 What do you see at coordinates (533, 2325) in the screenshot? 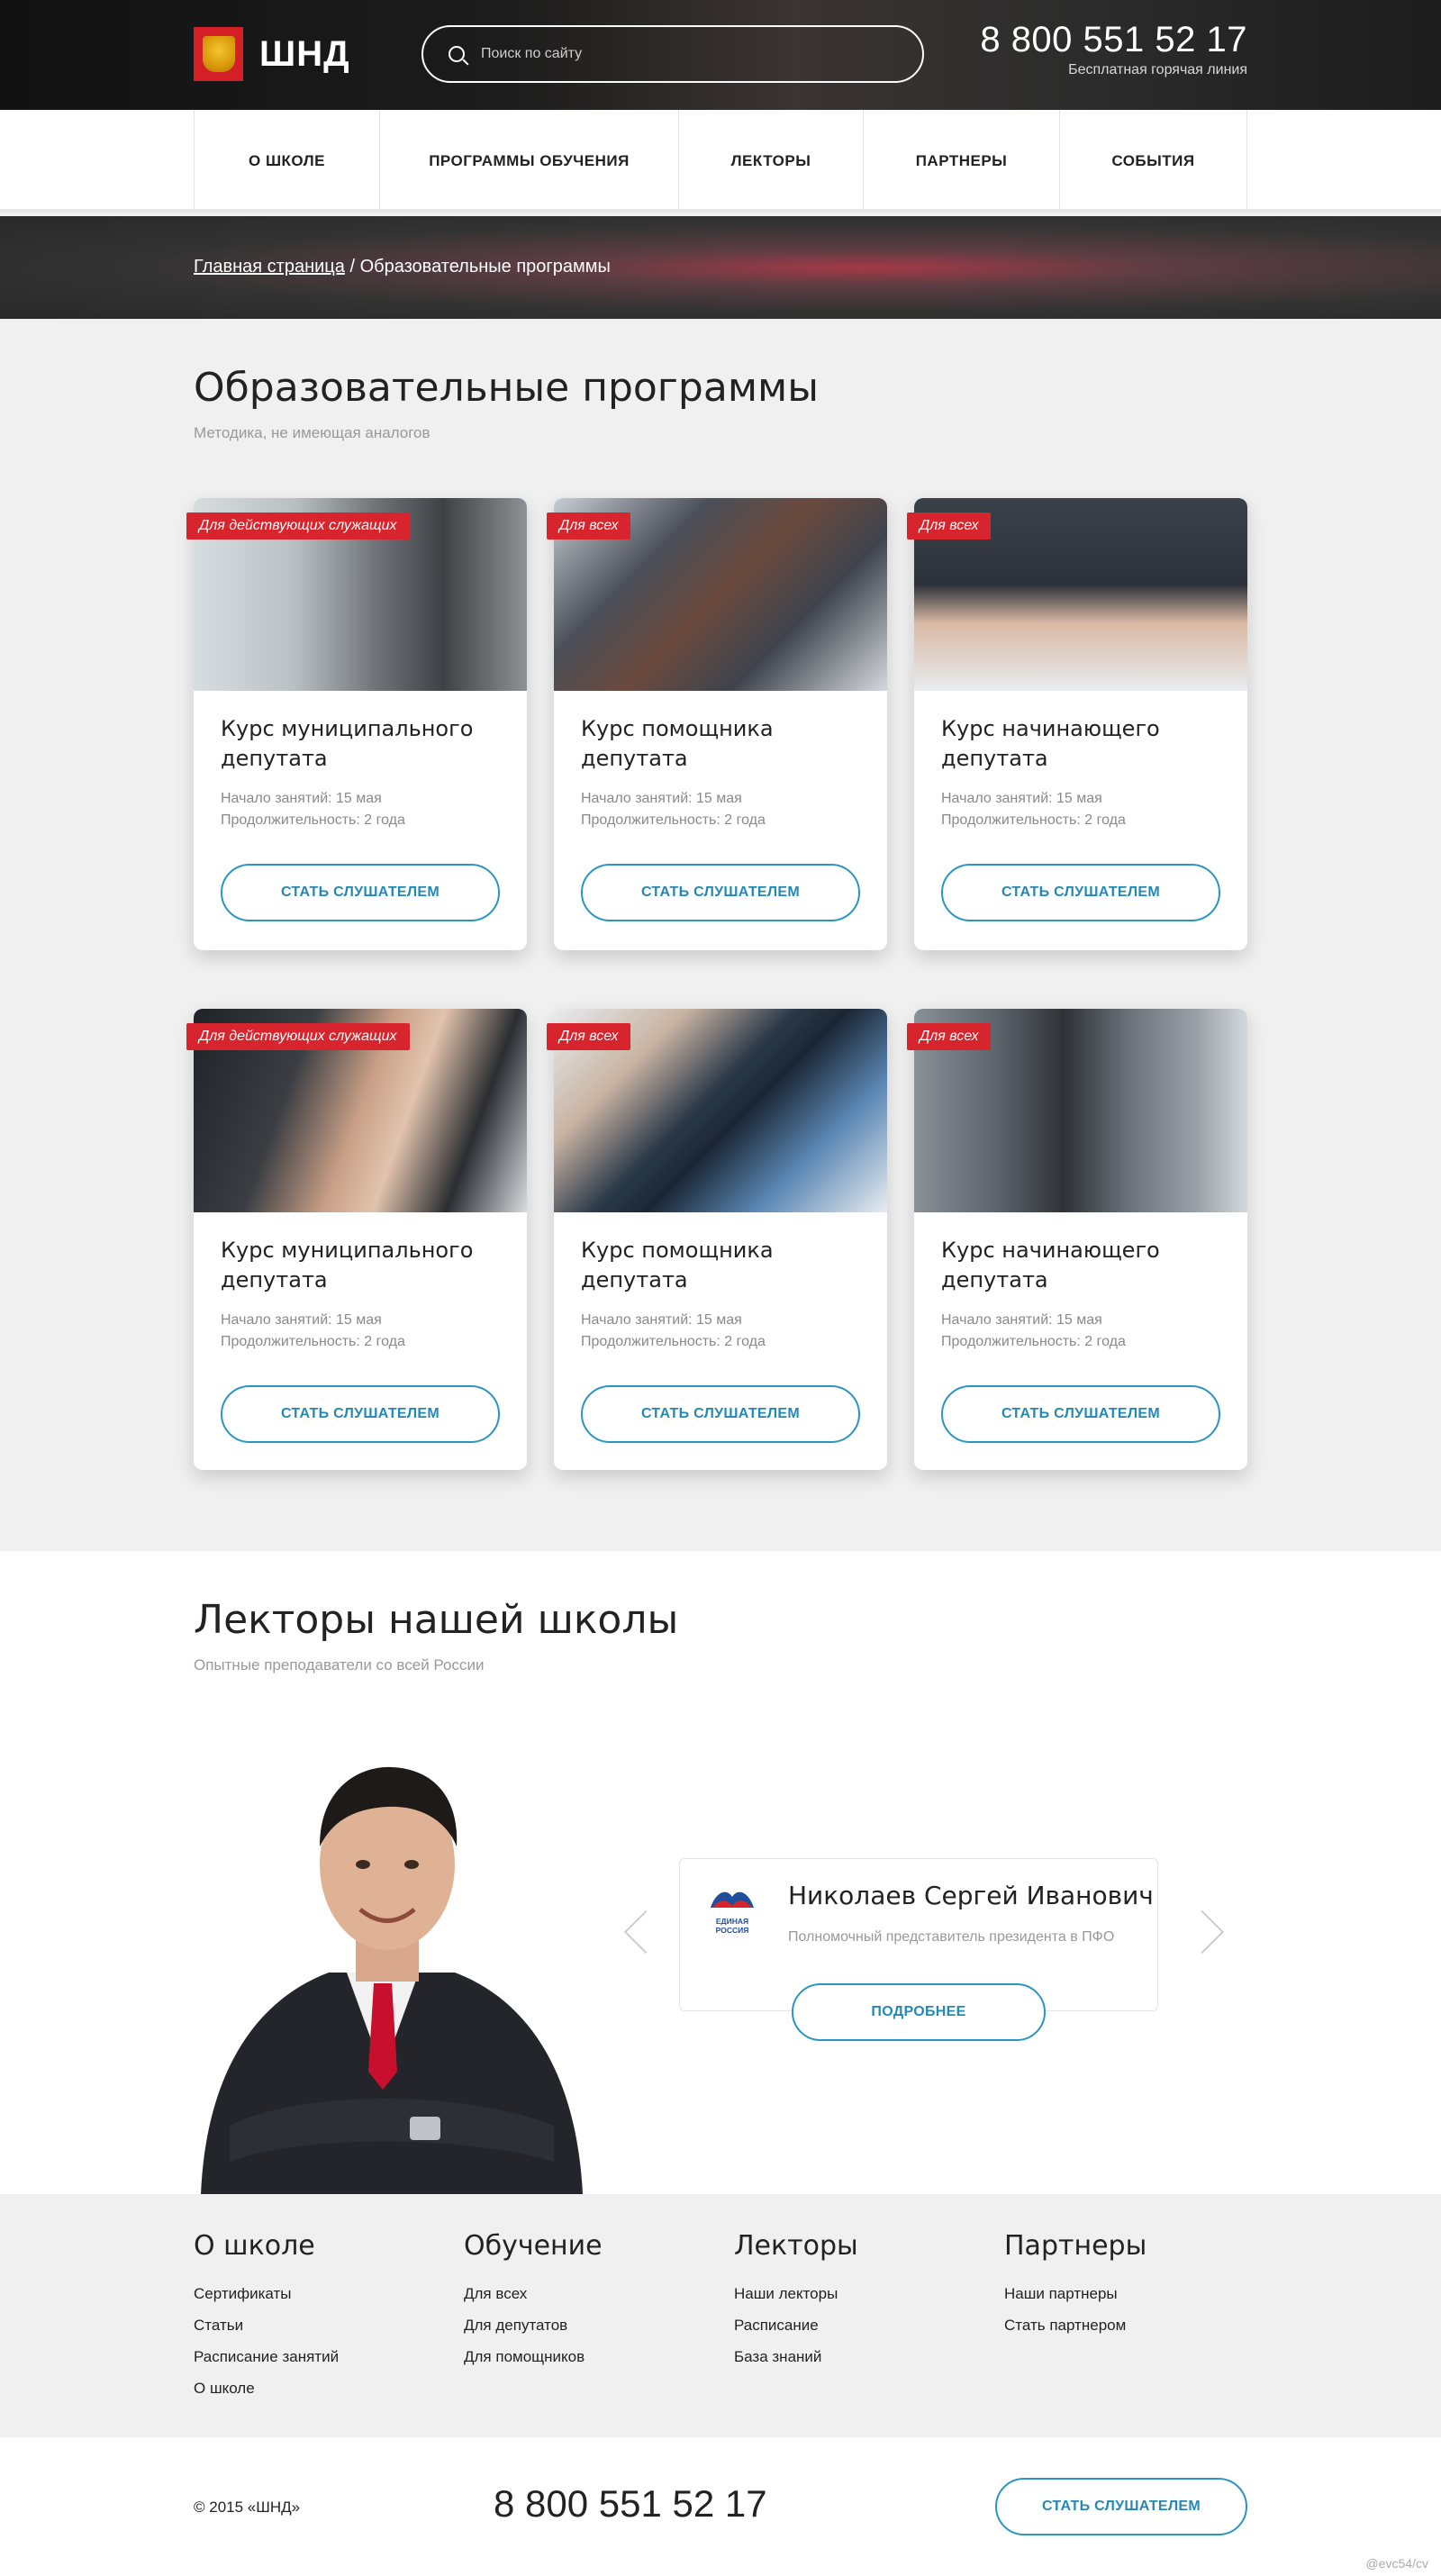
I see `footer-link: Для депутатов` at bounding box center [533, 2325].